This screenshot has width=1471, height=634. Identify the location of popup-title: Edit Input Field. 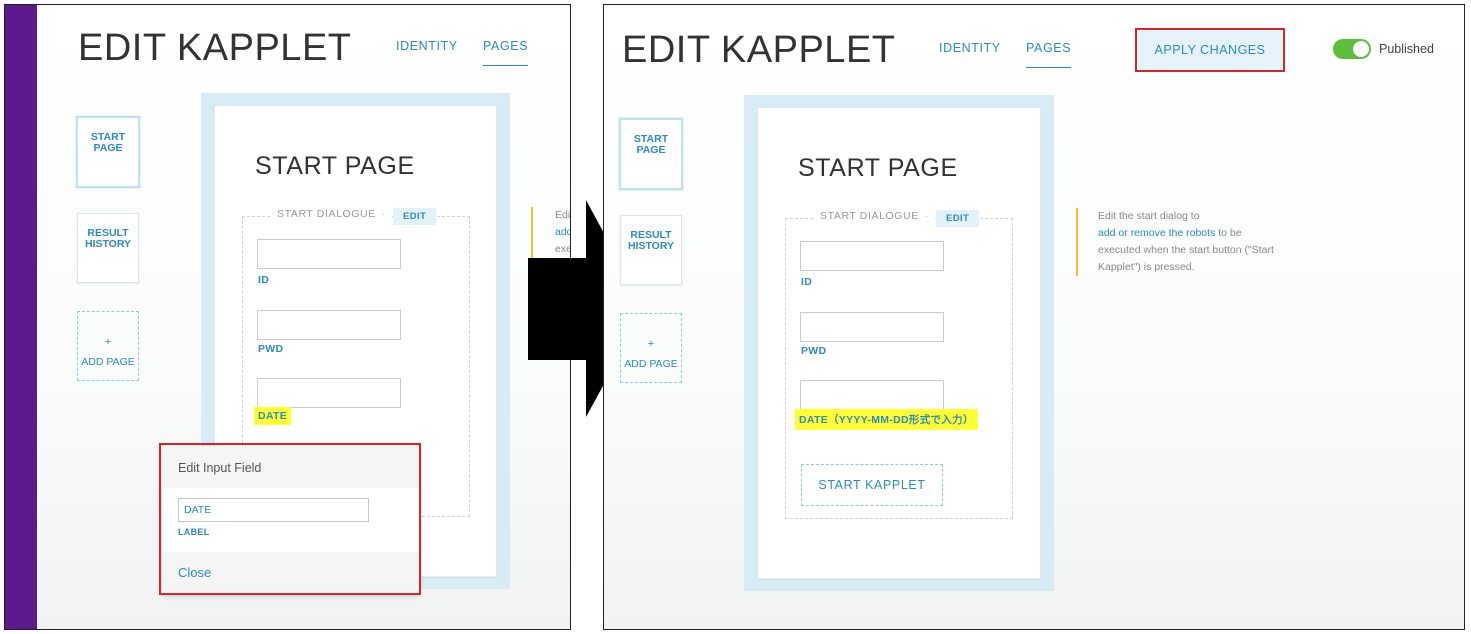
(290, 467).